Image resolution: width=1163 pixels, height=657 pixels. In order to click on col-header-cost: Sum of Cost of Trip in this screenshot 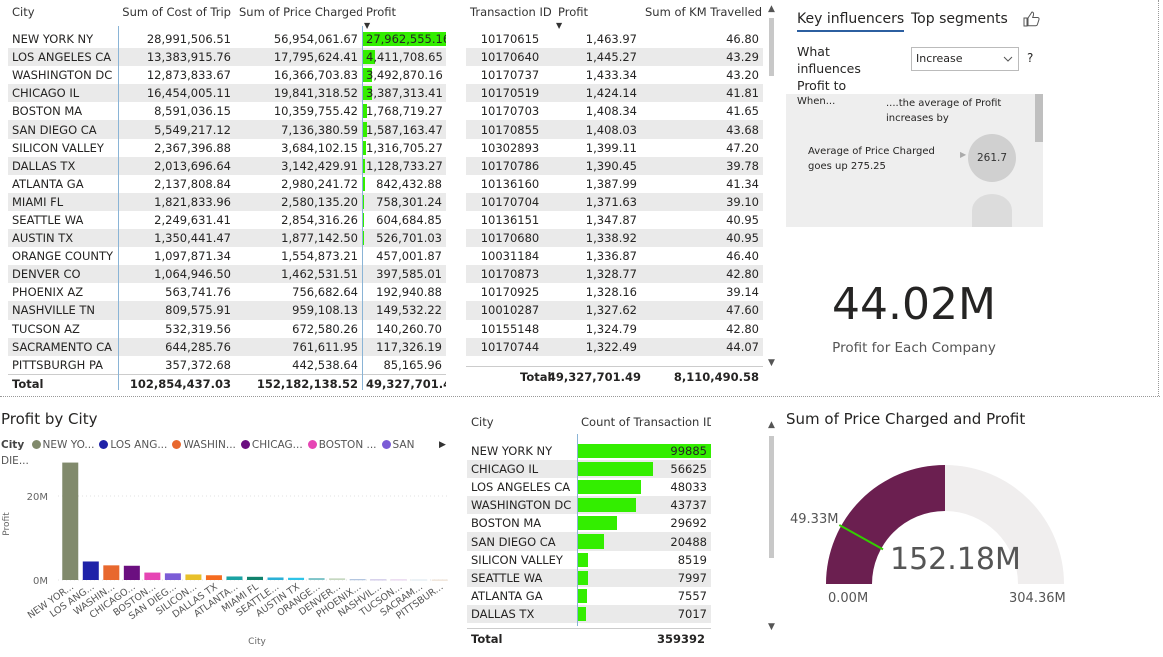, I will do `click(176, 17)`.